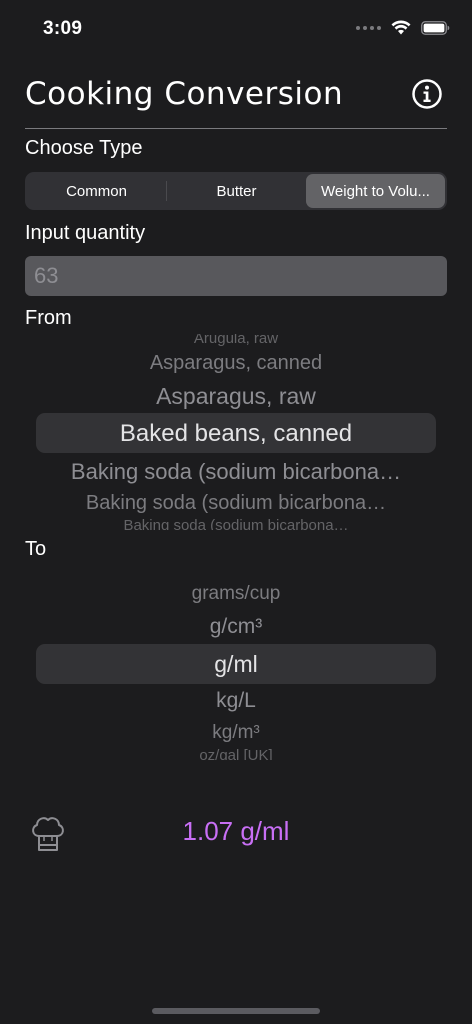 The width and height of the screenshot is (472, 1024). I want to click on from-picker-item: Asparagus, raw, so click(236, 396).